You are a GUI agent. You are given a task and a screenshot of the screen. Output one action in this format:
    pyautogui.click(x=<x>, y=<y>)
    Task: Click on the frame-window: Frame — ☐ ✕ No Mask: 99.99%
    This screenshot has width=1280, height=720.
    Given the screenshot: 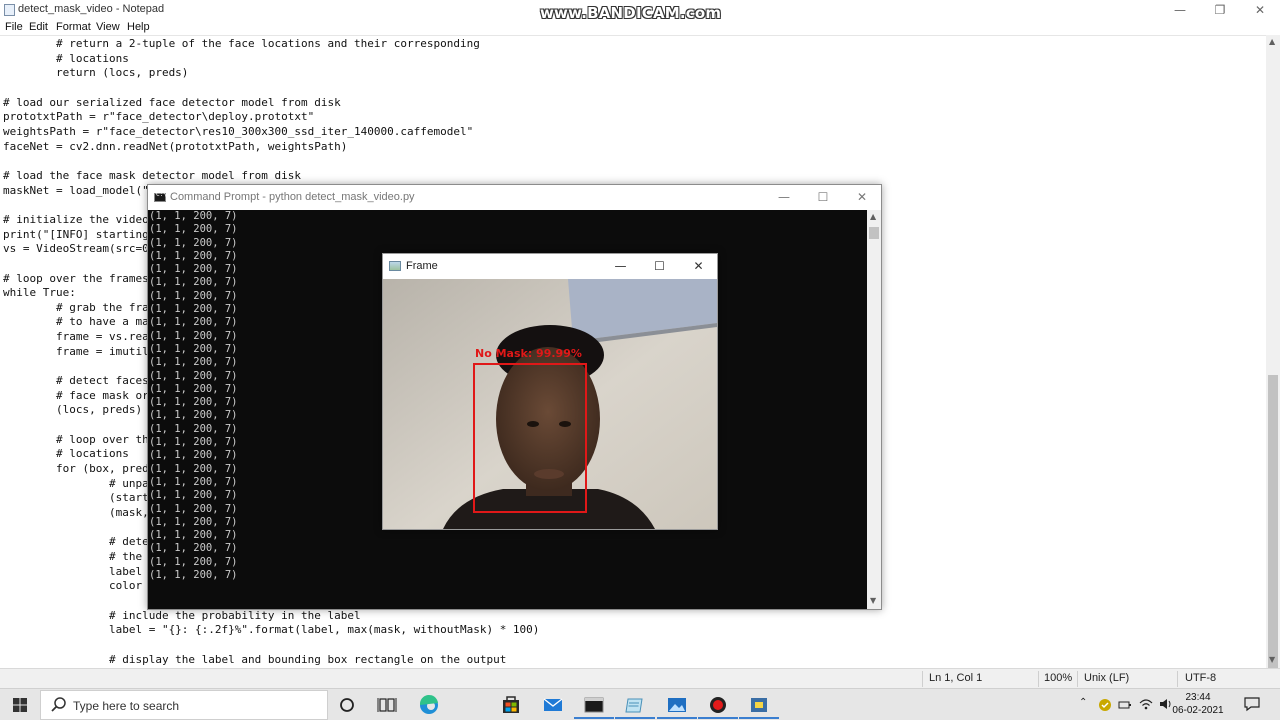 What is the action you would take?
    pyautogui.click(x=550, y=391)
    